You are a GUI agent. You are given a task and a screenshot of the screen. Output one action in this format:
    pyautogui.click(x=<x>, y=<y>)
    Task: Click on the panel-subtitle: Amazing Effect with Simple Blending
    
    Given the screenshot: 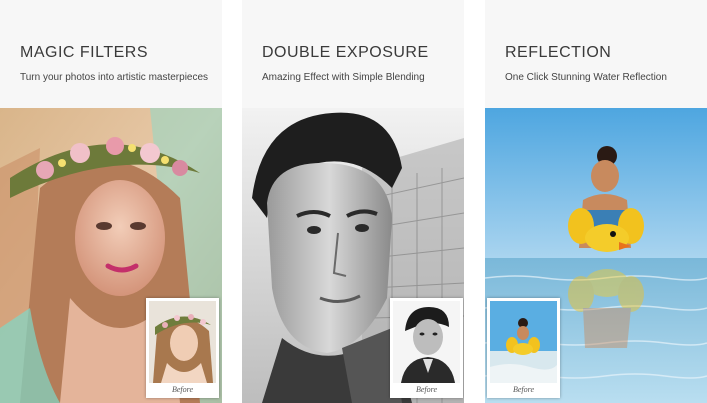 What is the action you would take?
    pyautogui.click(x=343, y=77)
    